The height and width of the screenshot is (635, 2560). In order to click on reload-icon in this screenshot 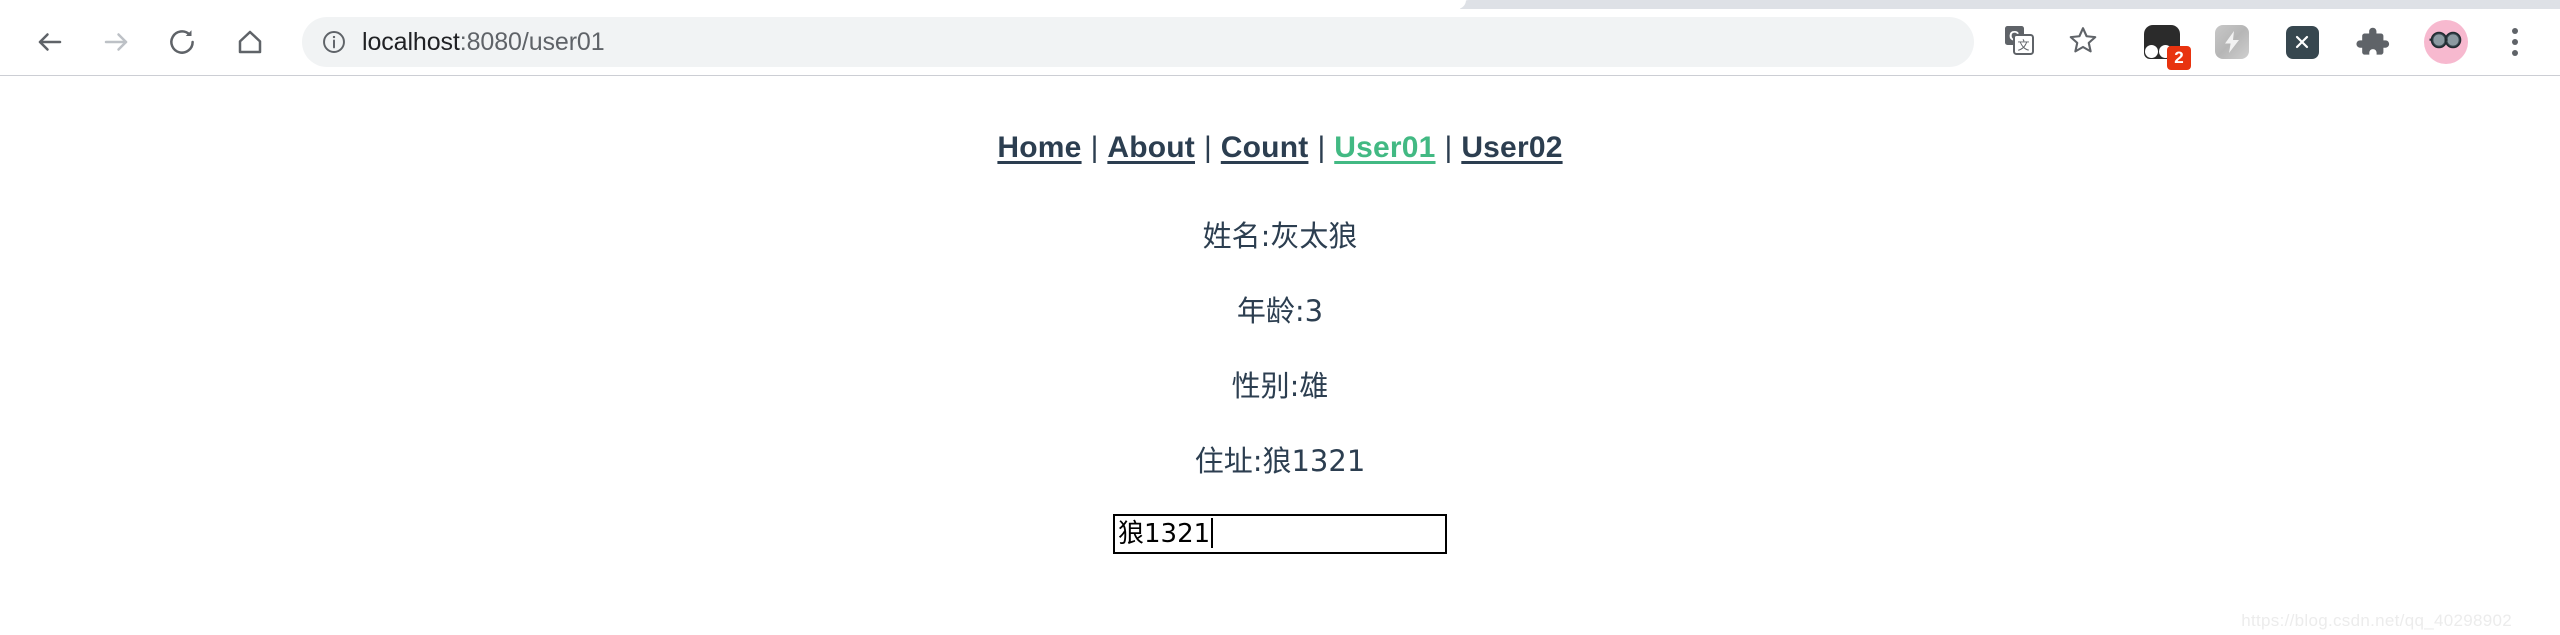, I will do `click(182, 42)`.